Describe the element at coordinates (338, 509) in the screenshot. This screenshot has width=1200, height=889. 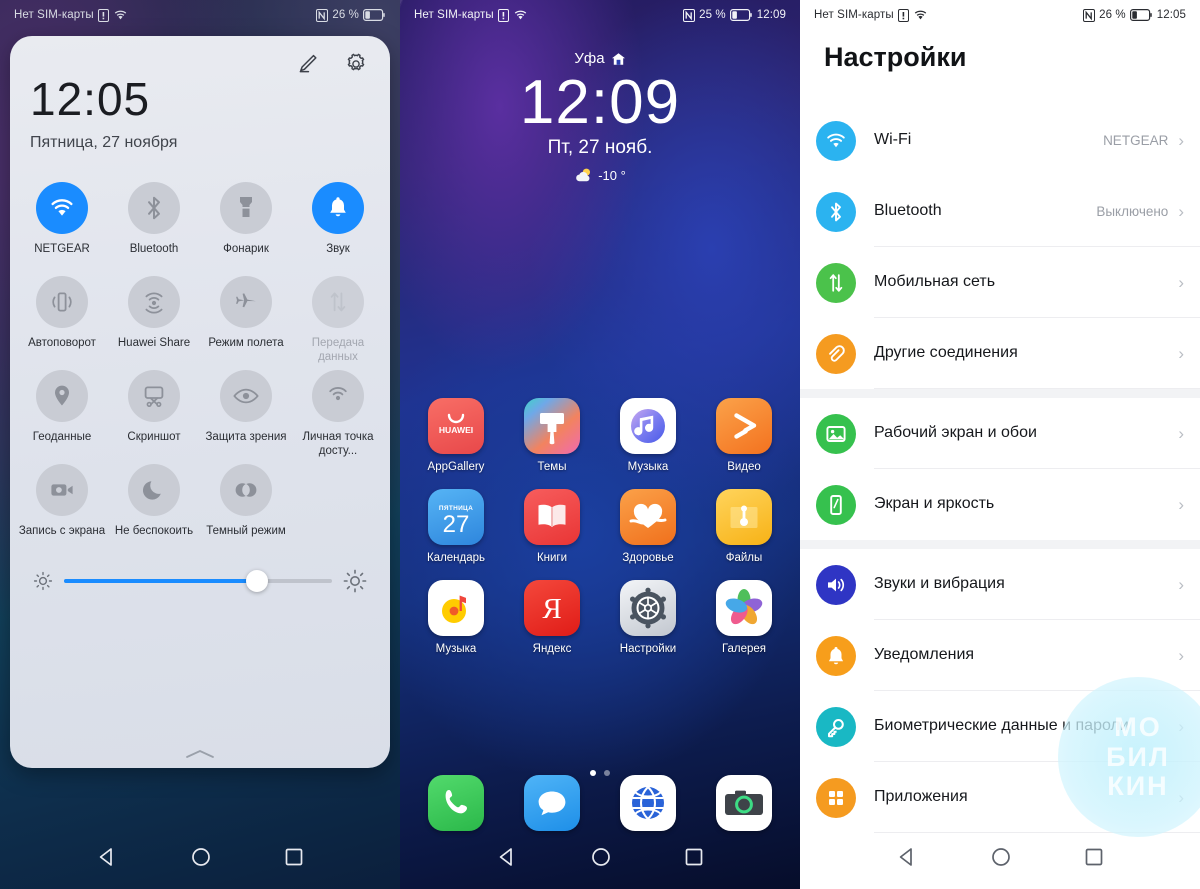
I see `tile-empty` at that location.